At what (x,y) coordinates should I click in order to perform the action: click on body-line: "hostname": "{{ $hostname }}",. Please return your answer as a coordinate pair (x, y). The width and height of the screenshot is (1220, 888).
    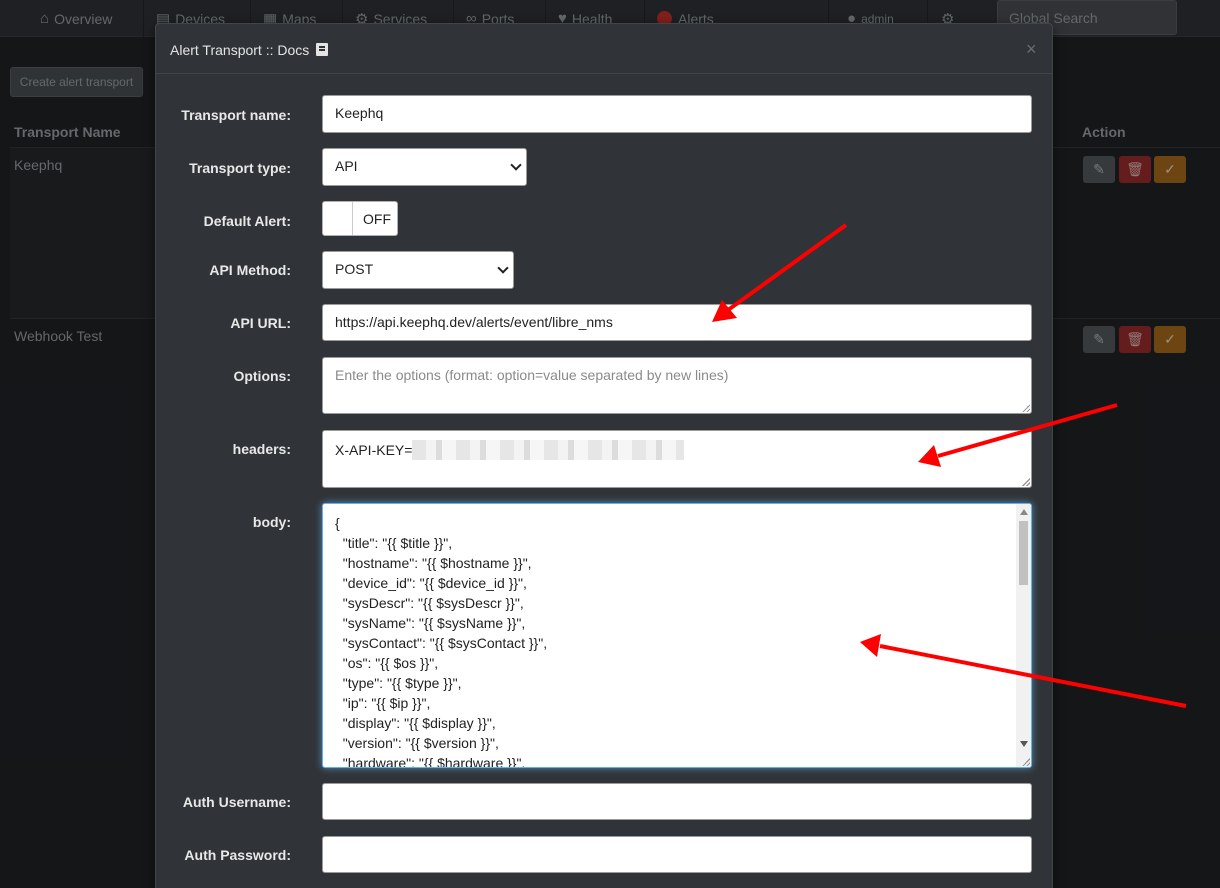
    Looking at the image, I should click on (433, 563).